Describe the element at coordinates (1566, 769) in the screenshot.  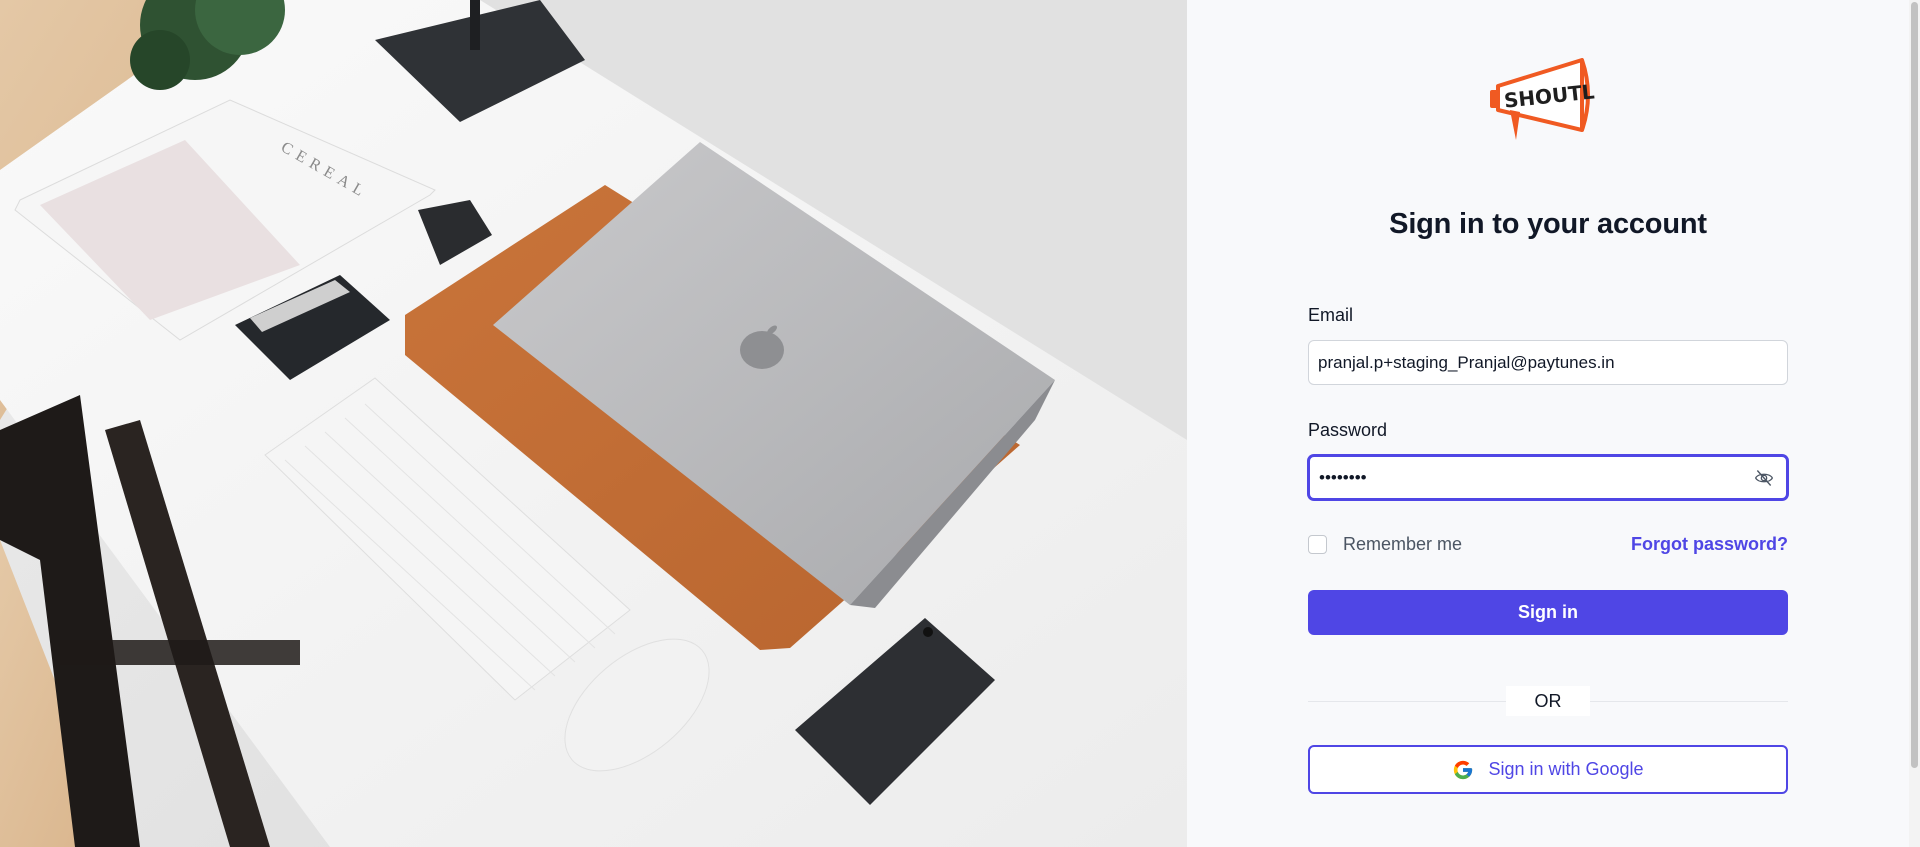
I see `google-signin-label: Sign in with Google` at that location.